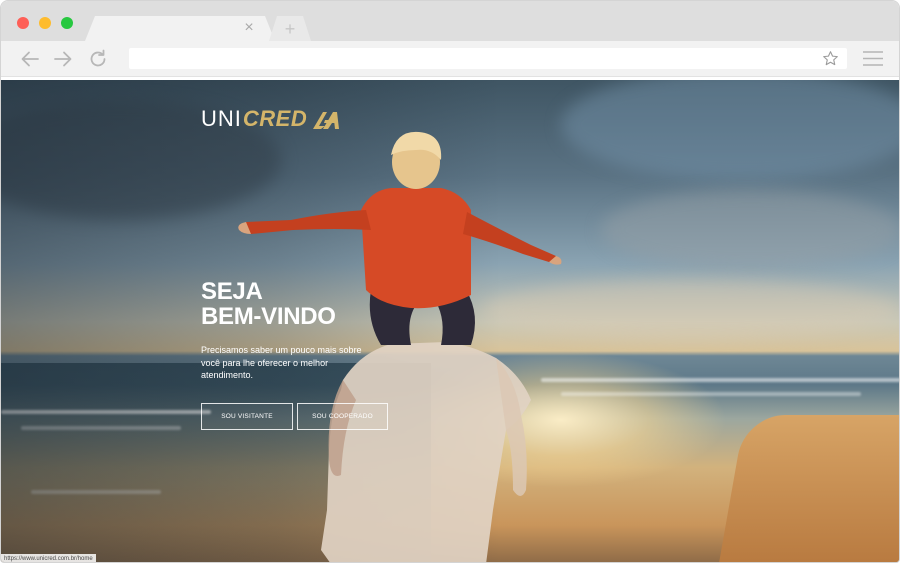  Describe the element at coordinates (873, 58) in the screenshot. I see `hamburger-menu-icon` at that location.